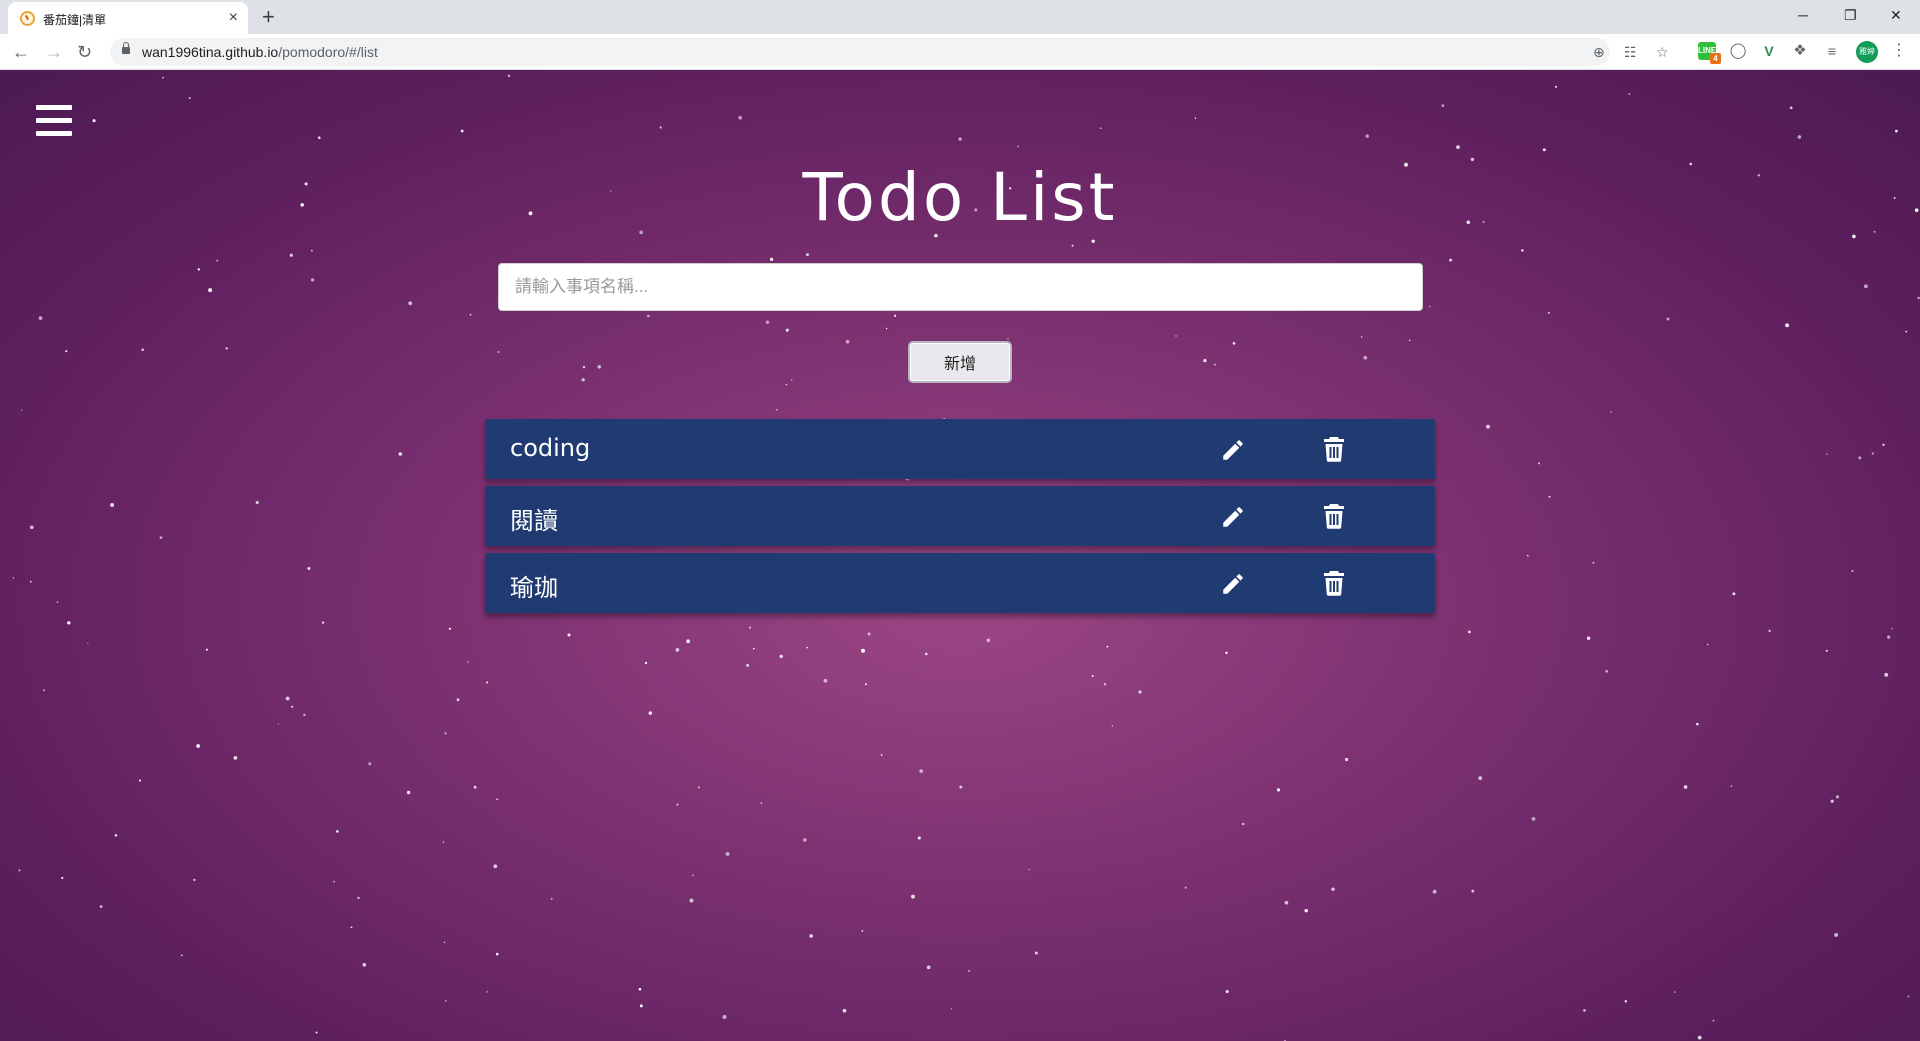  What do you see at coordinates (1832, 51) in the screenshot?
I see `reading-list-icon: ≡` at bounding box center [1832, 51].